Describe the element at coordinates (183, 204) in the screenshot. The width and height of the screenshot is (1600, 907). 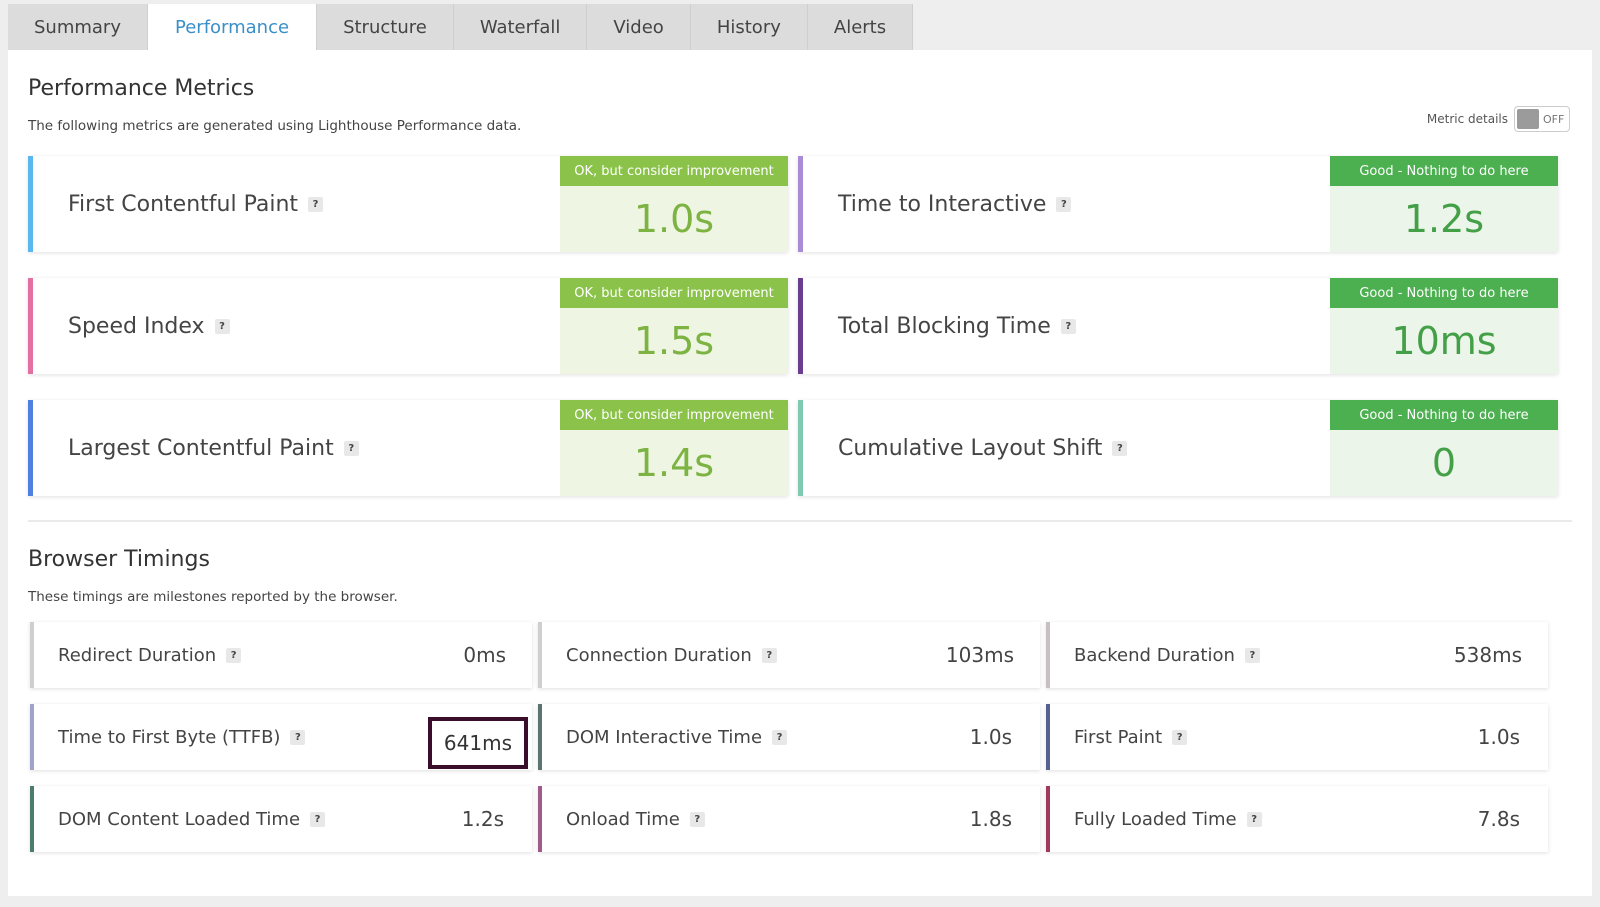
I see `metric-label: First Contentful Paint` at that location.